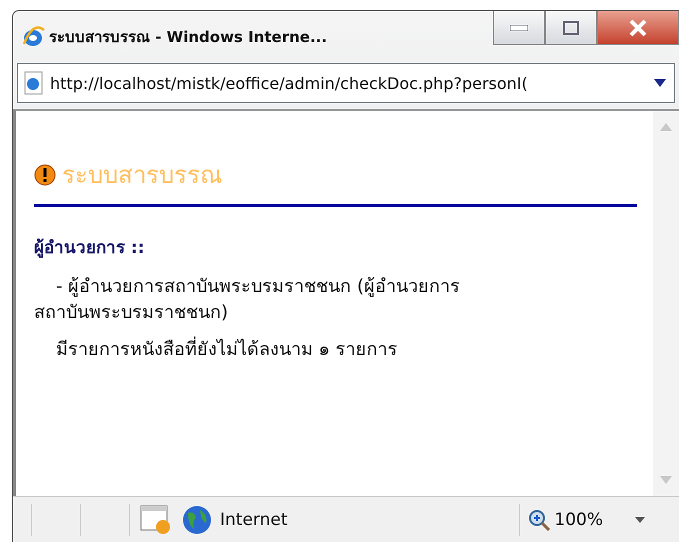 Image resolution: width=679 pixels, height=542 pixels. What do you see at coordinates (254, 520) in the screenshot?
I see `zone-label: Internet` at bounding box center [254, 520].